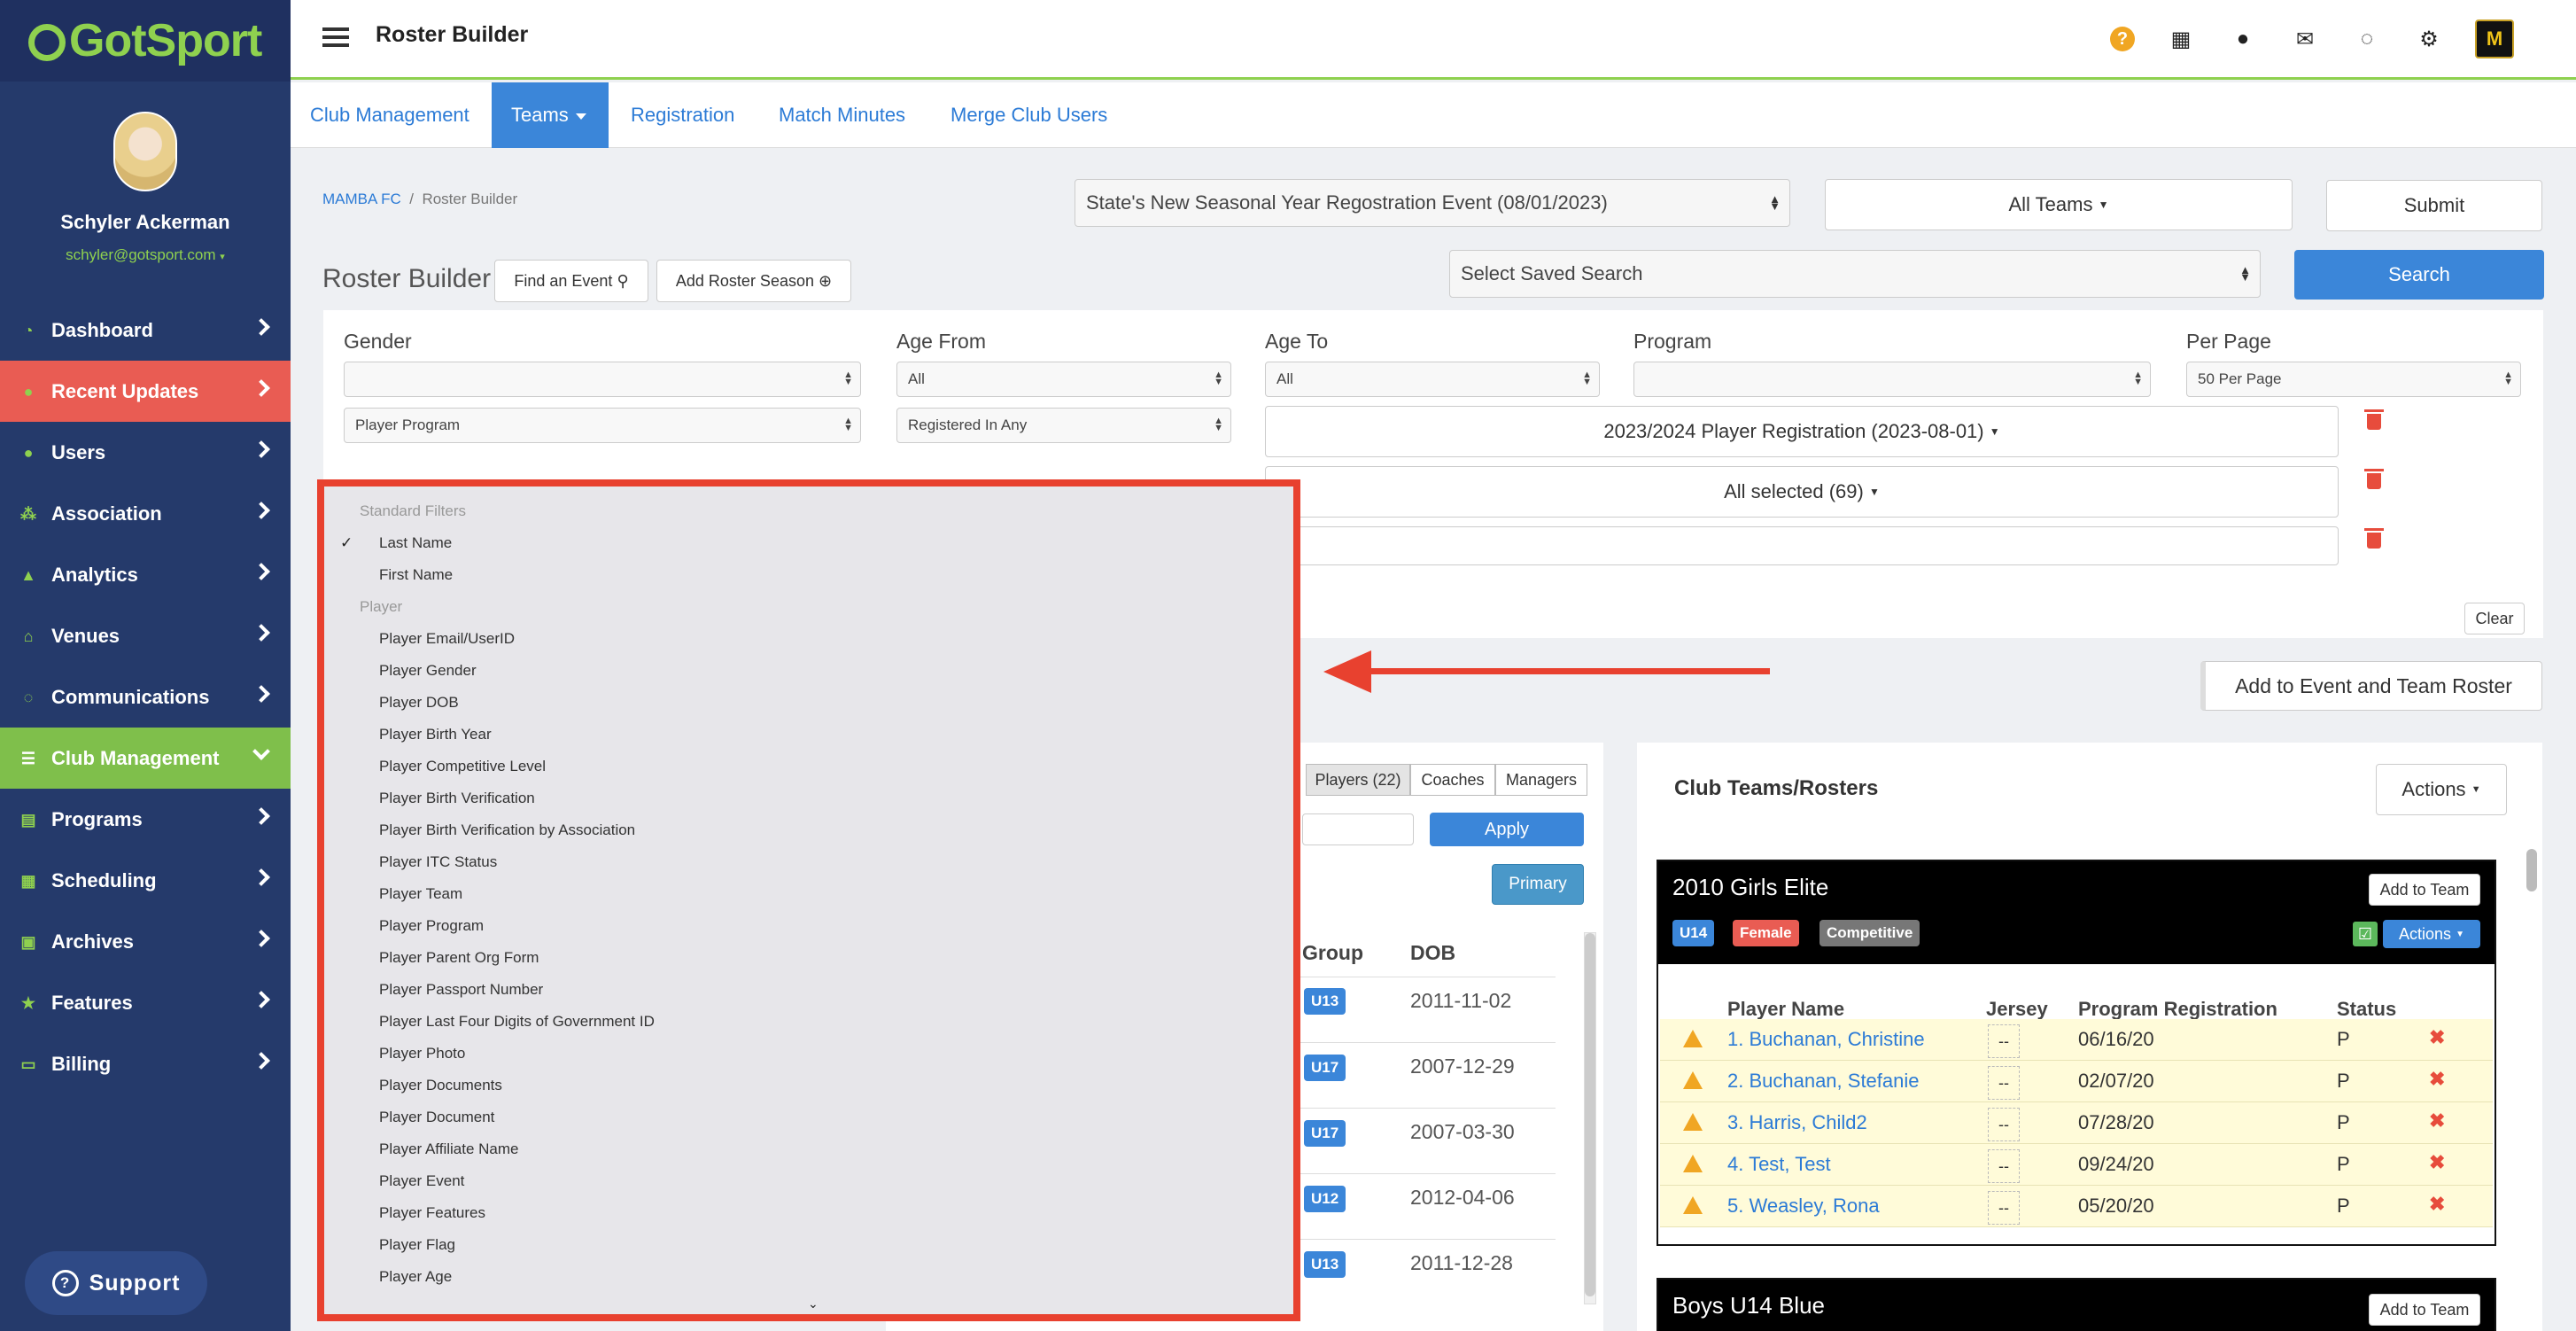 The height and width of the screenshot is (1331, 2576). Describe the element at coordinates (2494, 39) in the screenshot. I see `club-logo: M` at that location.